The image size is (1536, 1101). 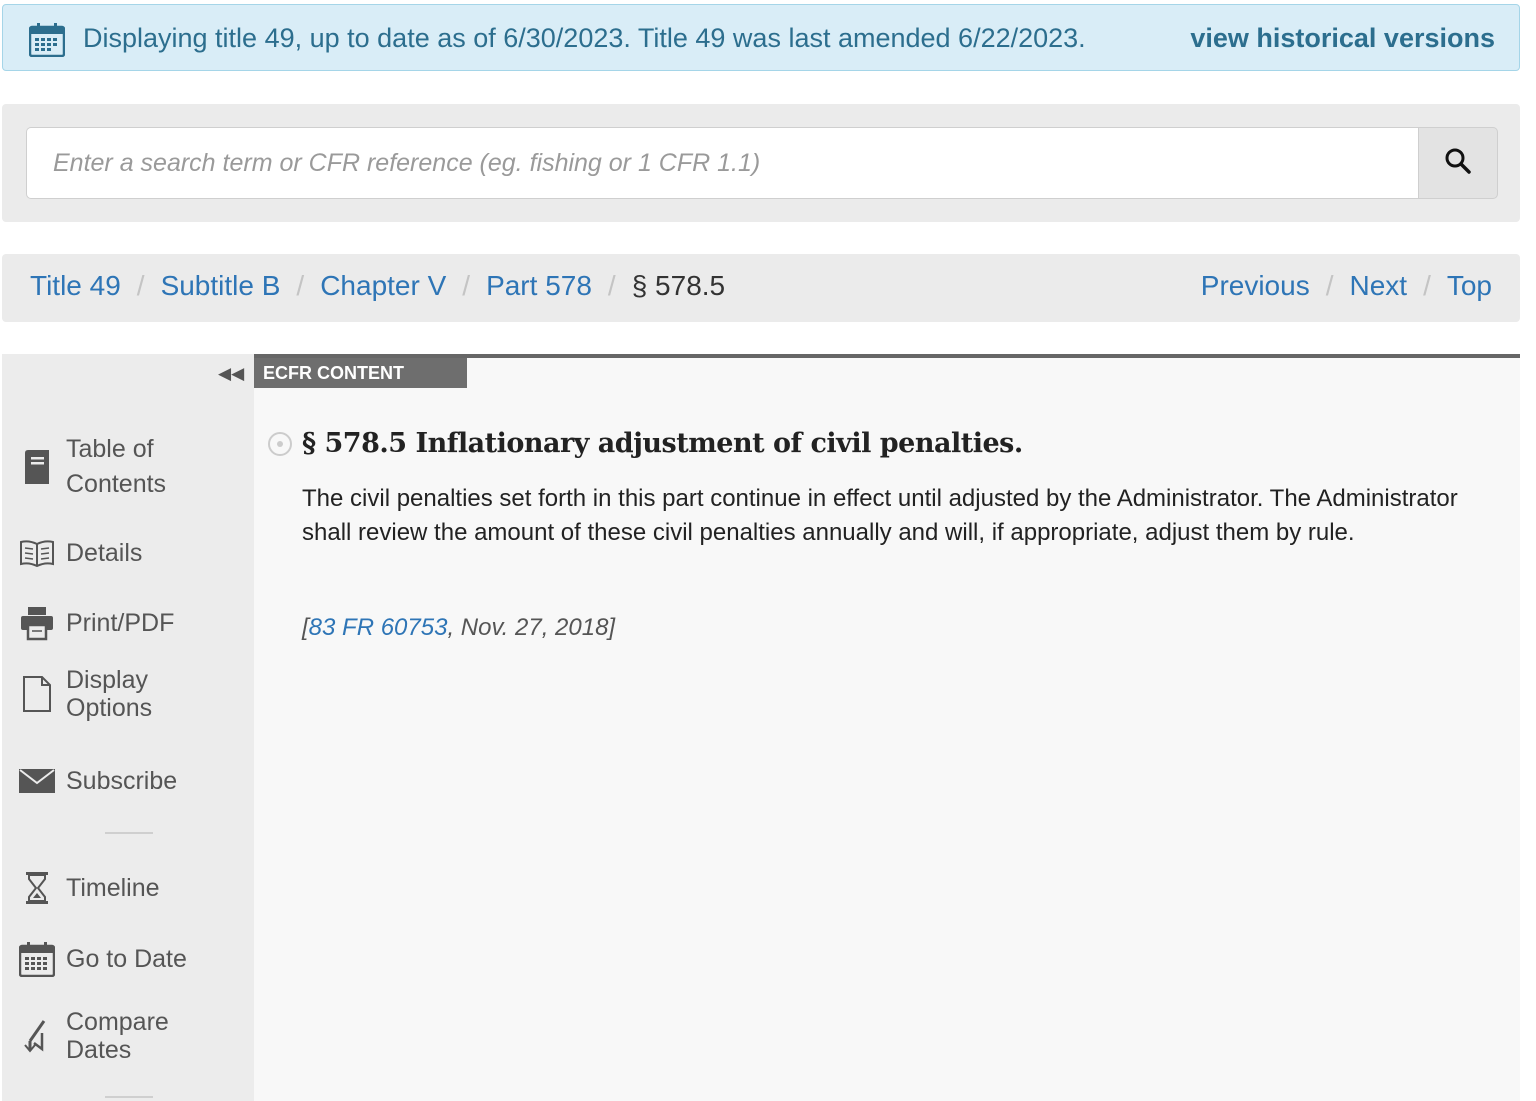 I want to click on sidebar-item-label: Dates, so click(x=99, y=1050).